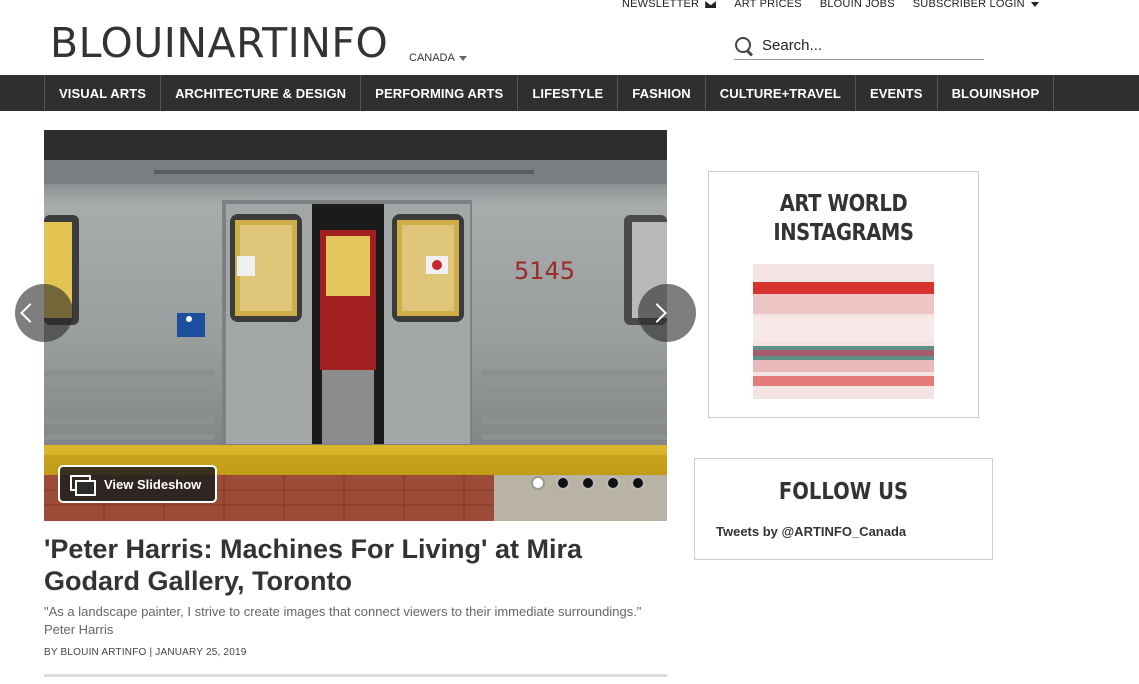  I want to click on search-box, so click(859, 46).